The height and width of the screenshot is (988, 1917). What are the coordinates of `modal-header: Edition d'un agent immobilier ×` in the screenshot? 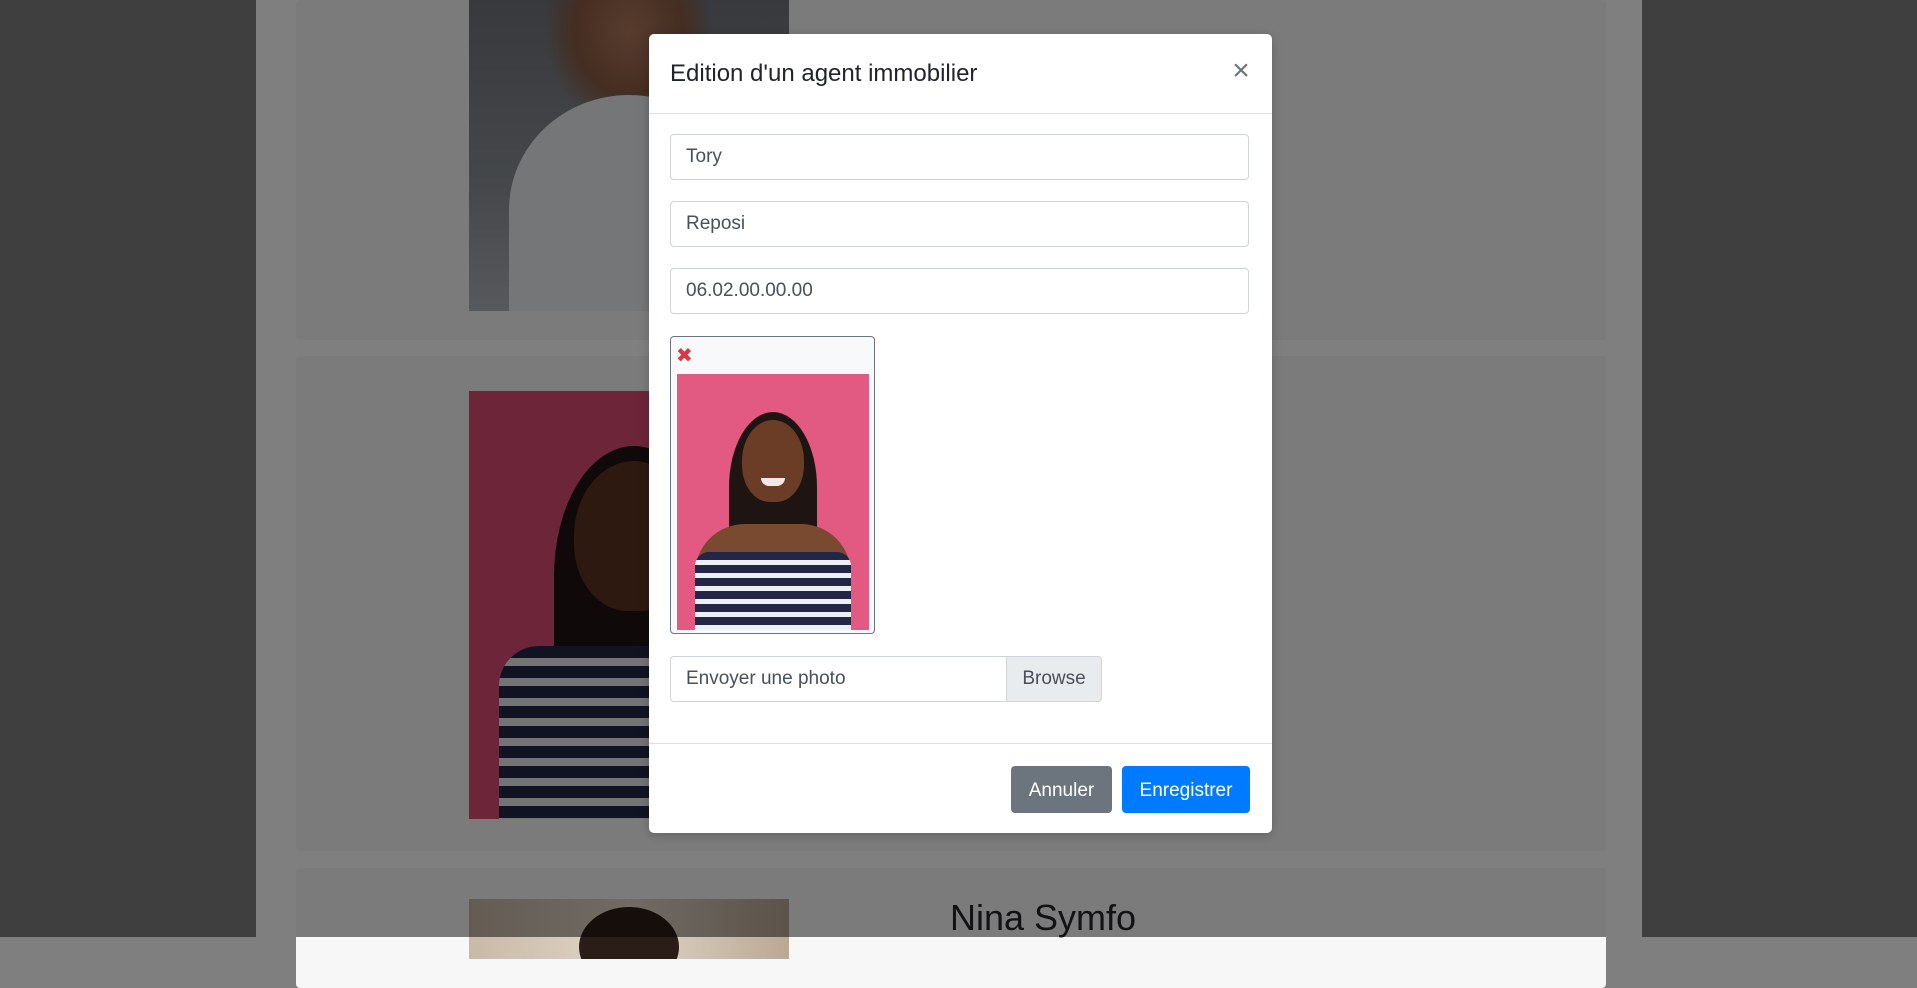 It's located at (960, 74).